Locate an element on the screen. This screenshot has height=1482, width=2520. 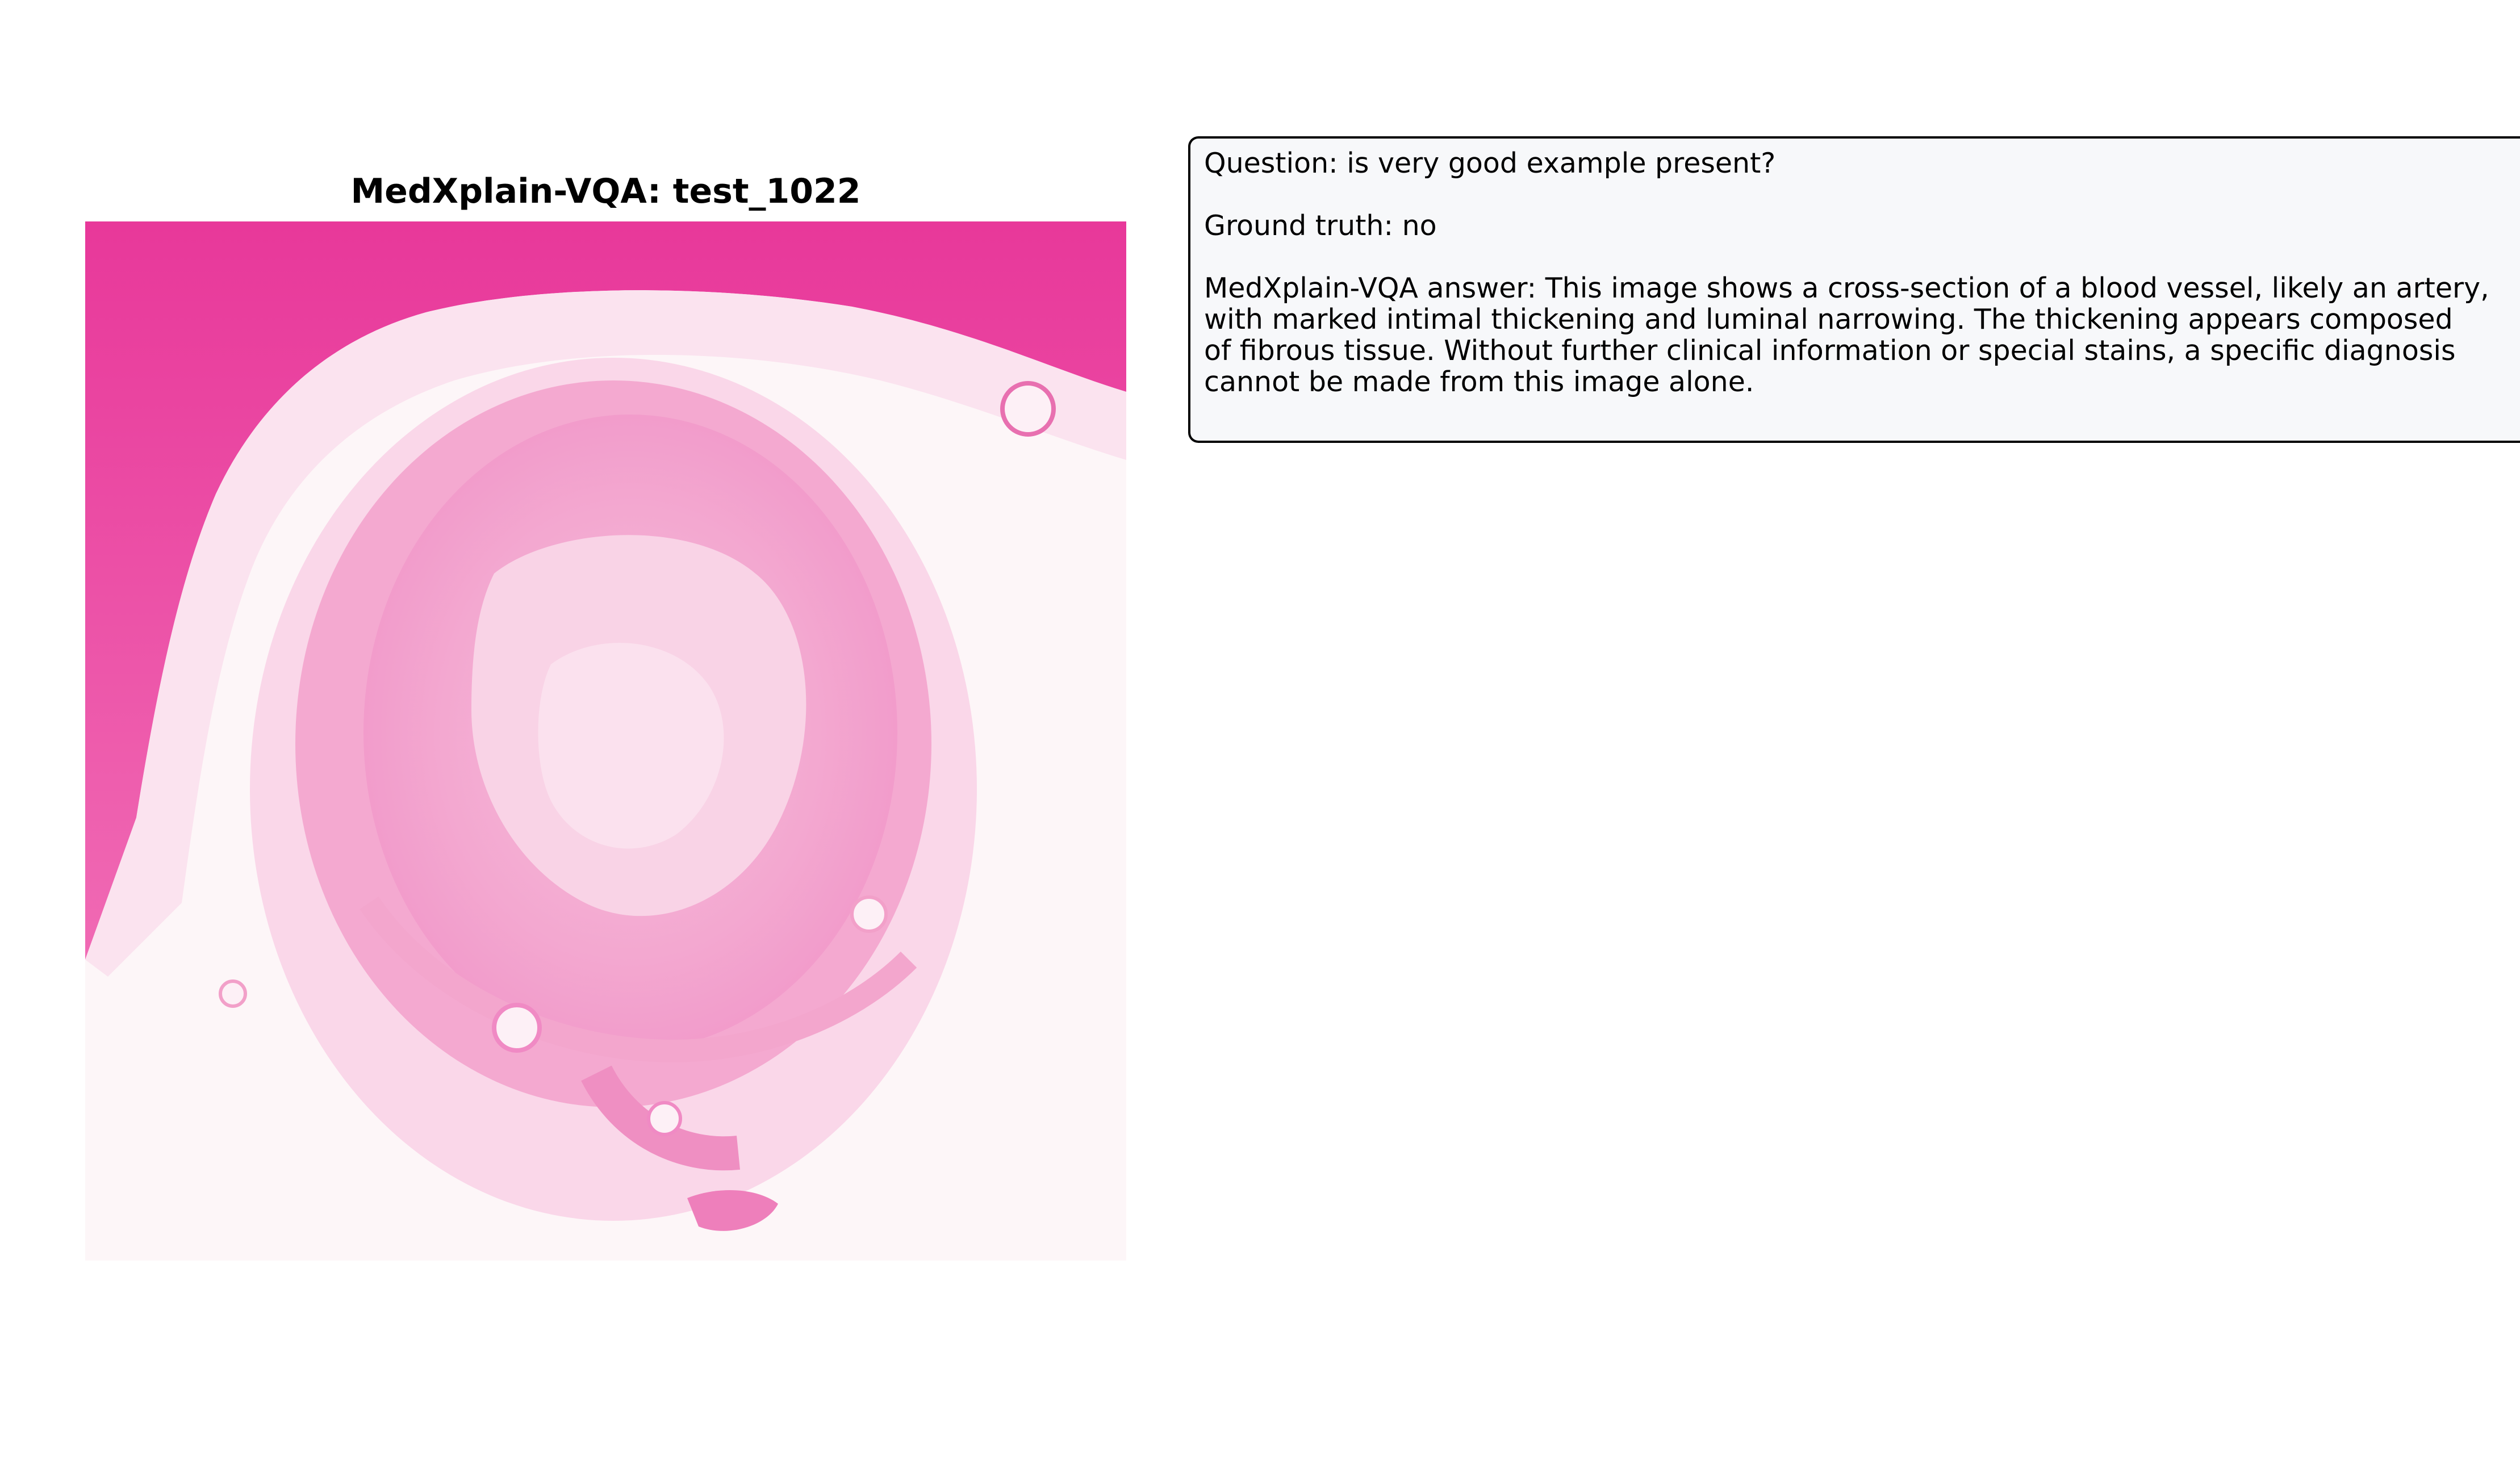
figure-title: MedXplain-VQA: test_1022 is located at coordinates (605, 191).